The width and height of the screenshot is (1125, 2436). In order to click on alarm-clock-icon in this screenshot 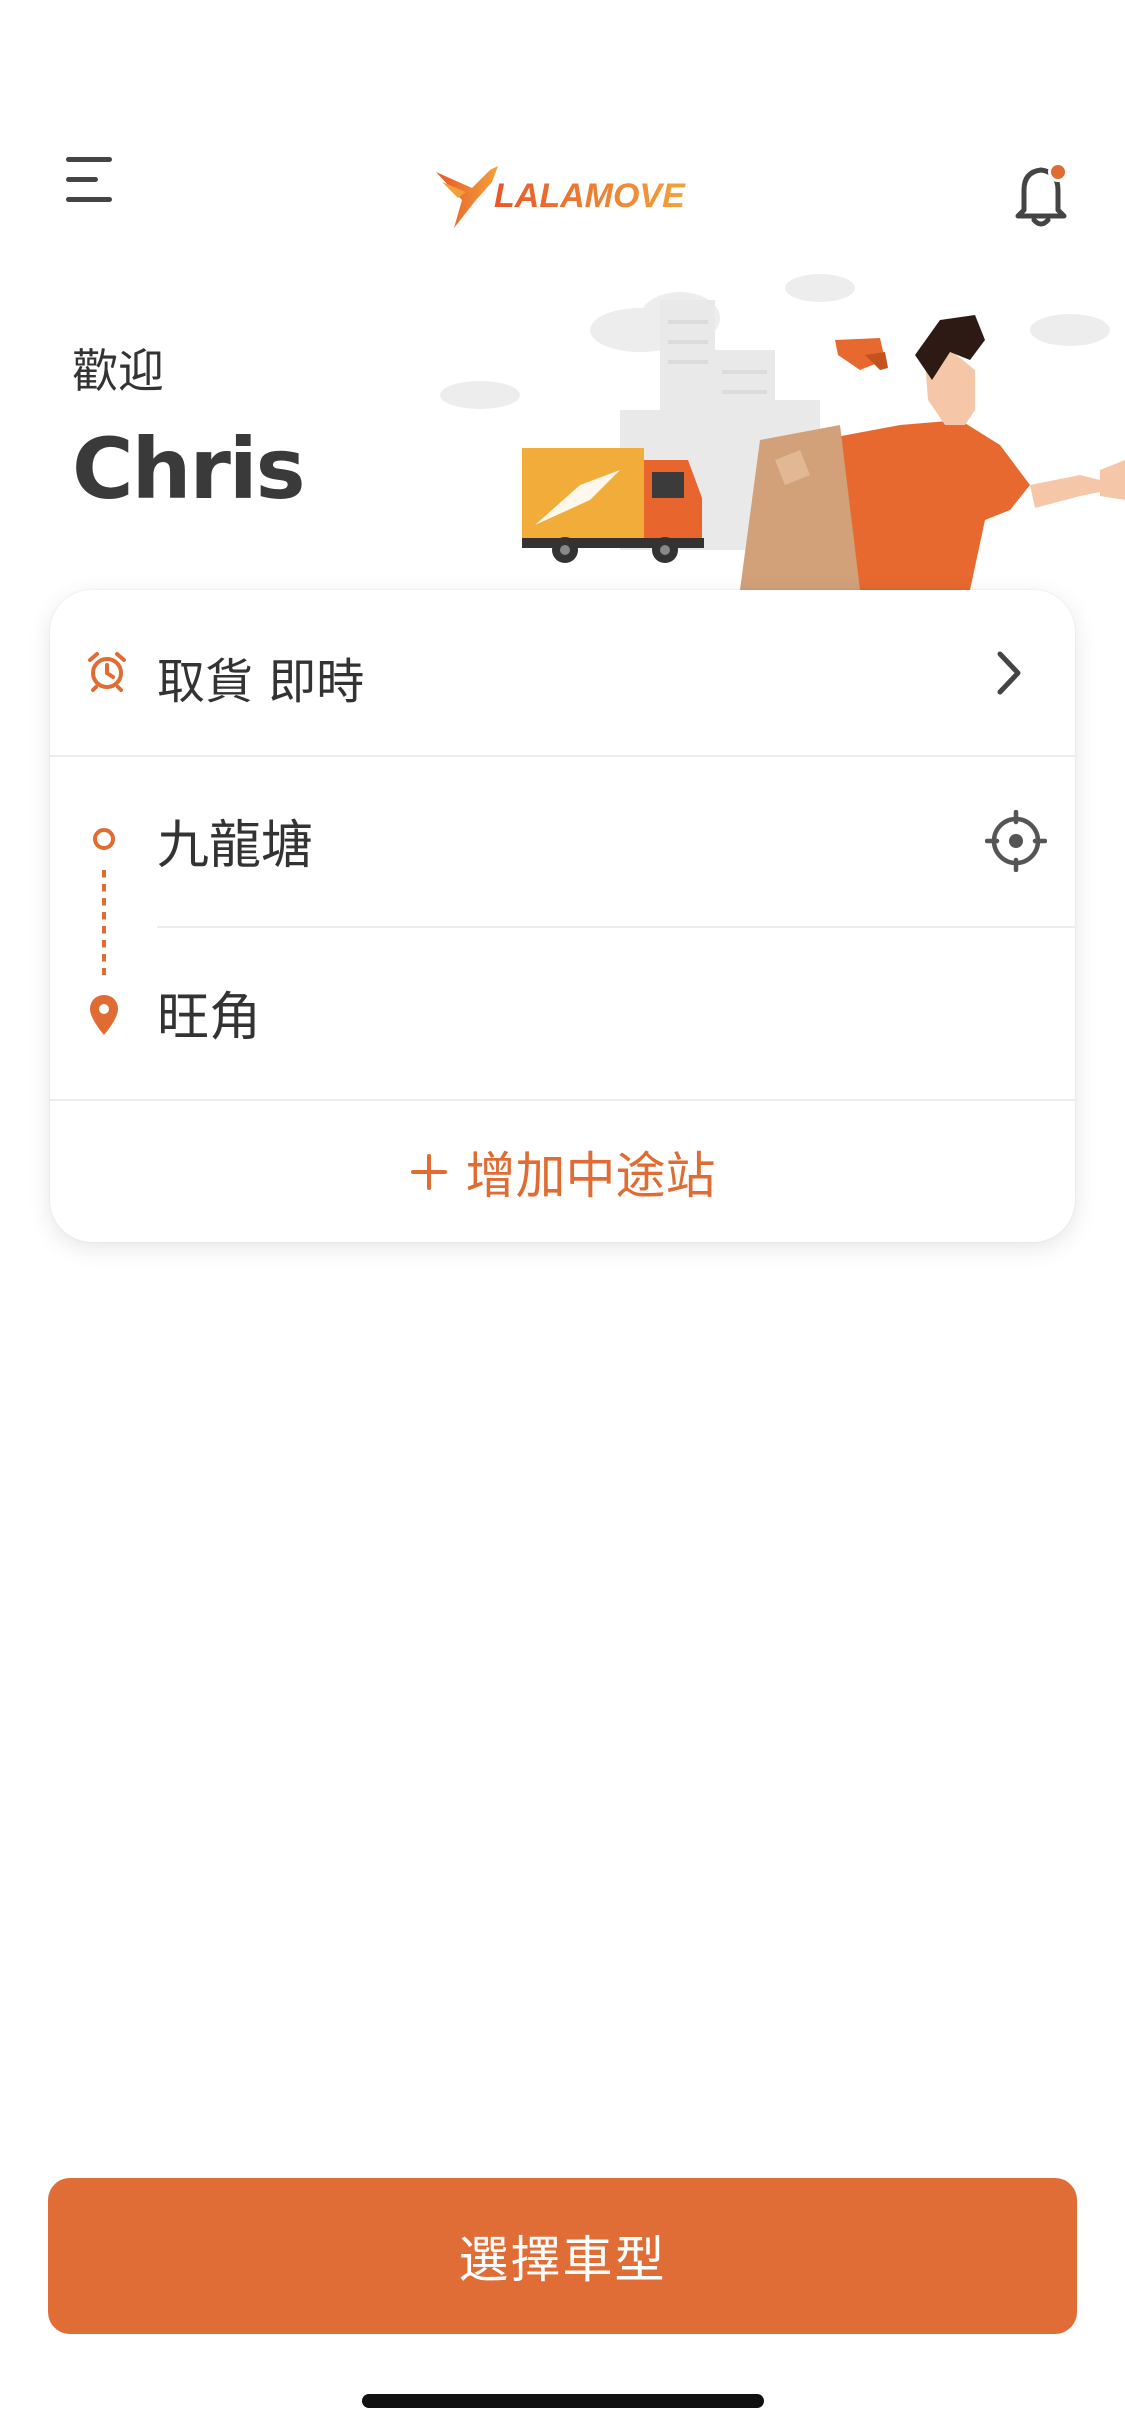, I will do `click(107, 672)`.